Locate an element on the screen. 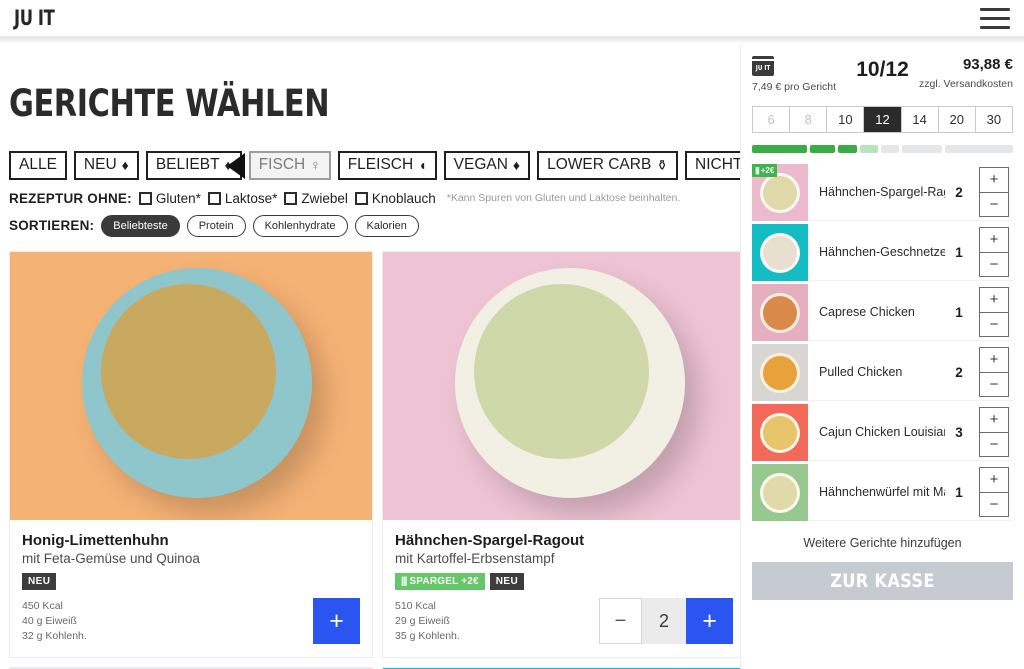 The image size is (1024, 669). filter-chip-label: NICHT SCHARF is located at coordinates (717, 164).